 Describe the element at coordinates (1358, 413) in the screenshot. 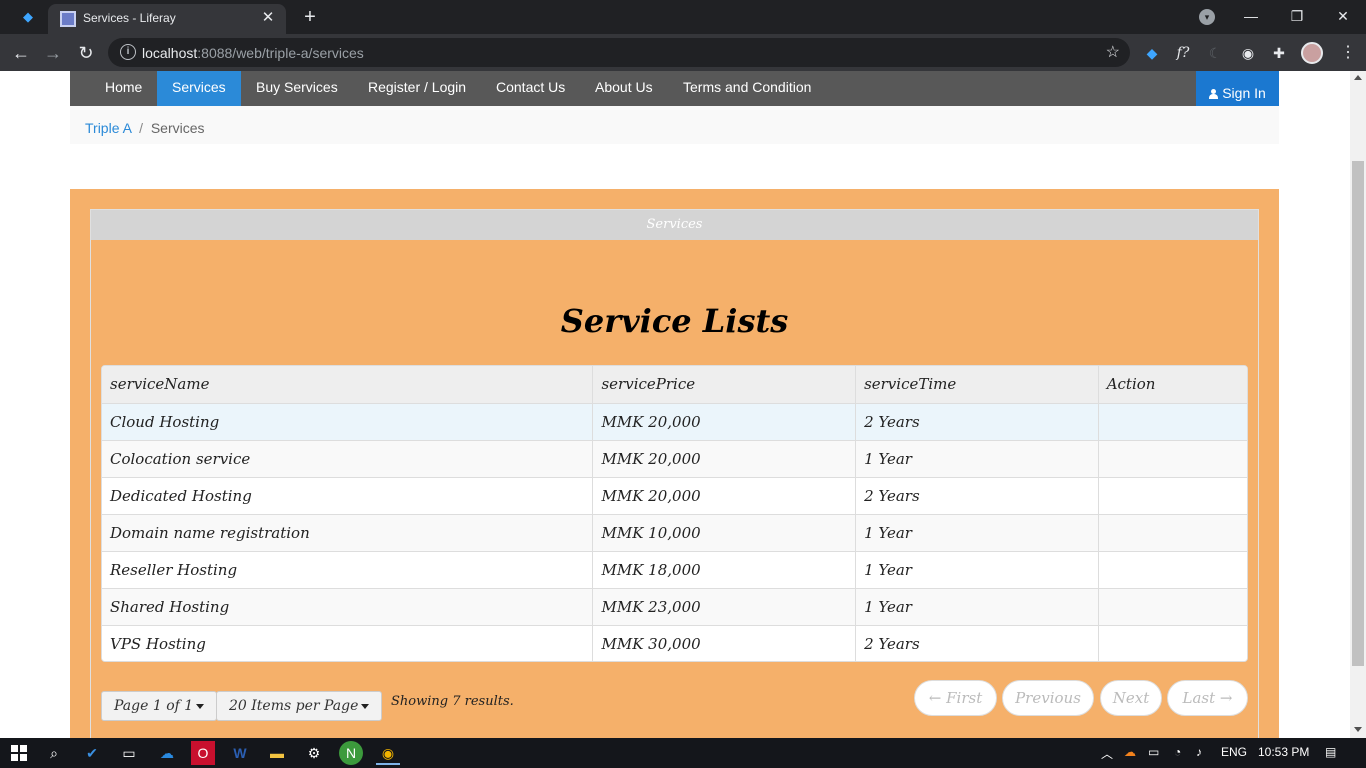

I see `scroll-thumb` at that location.